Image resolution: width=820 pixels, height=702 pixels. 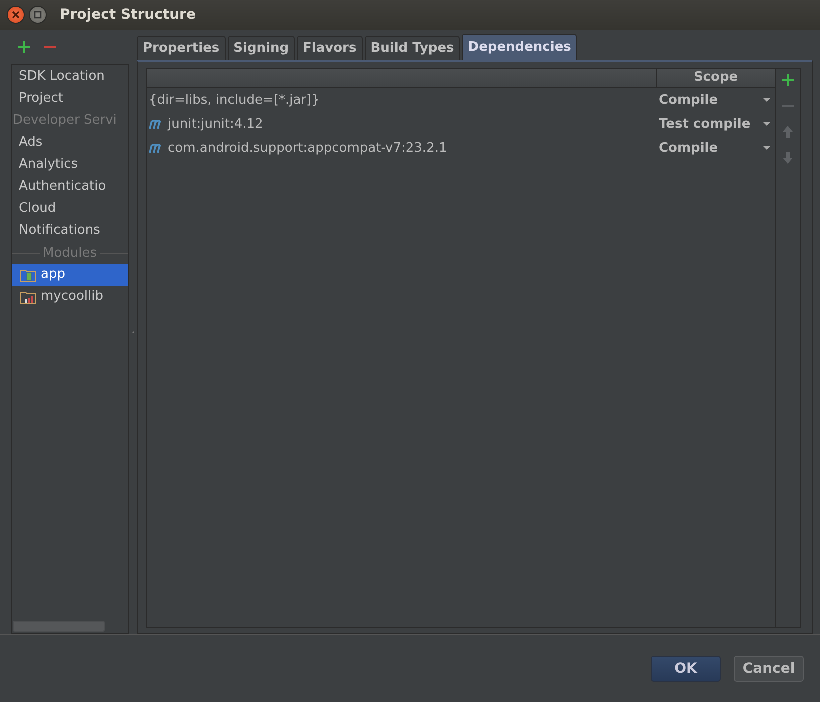 I want to click on dialog-button: Cancel, so click(x=769, y=669).